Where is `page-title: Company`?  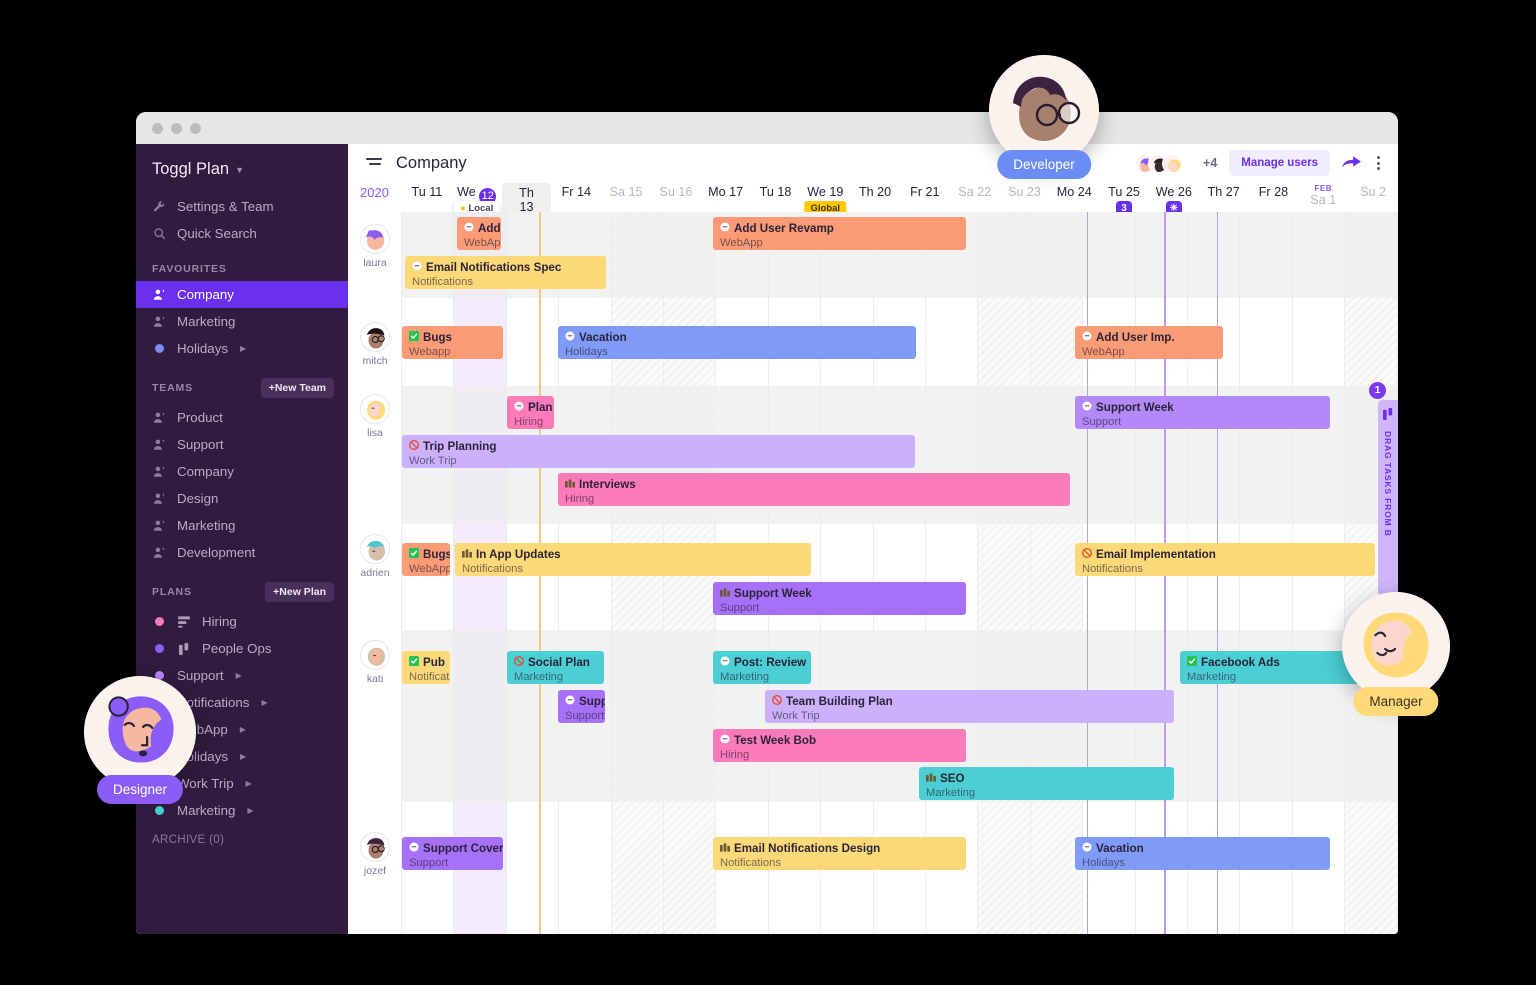
page-title: Company is located at coordinates (431, 162).